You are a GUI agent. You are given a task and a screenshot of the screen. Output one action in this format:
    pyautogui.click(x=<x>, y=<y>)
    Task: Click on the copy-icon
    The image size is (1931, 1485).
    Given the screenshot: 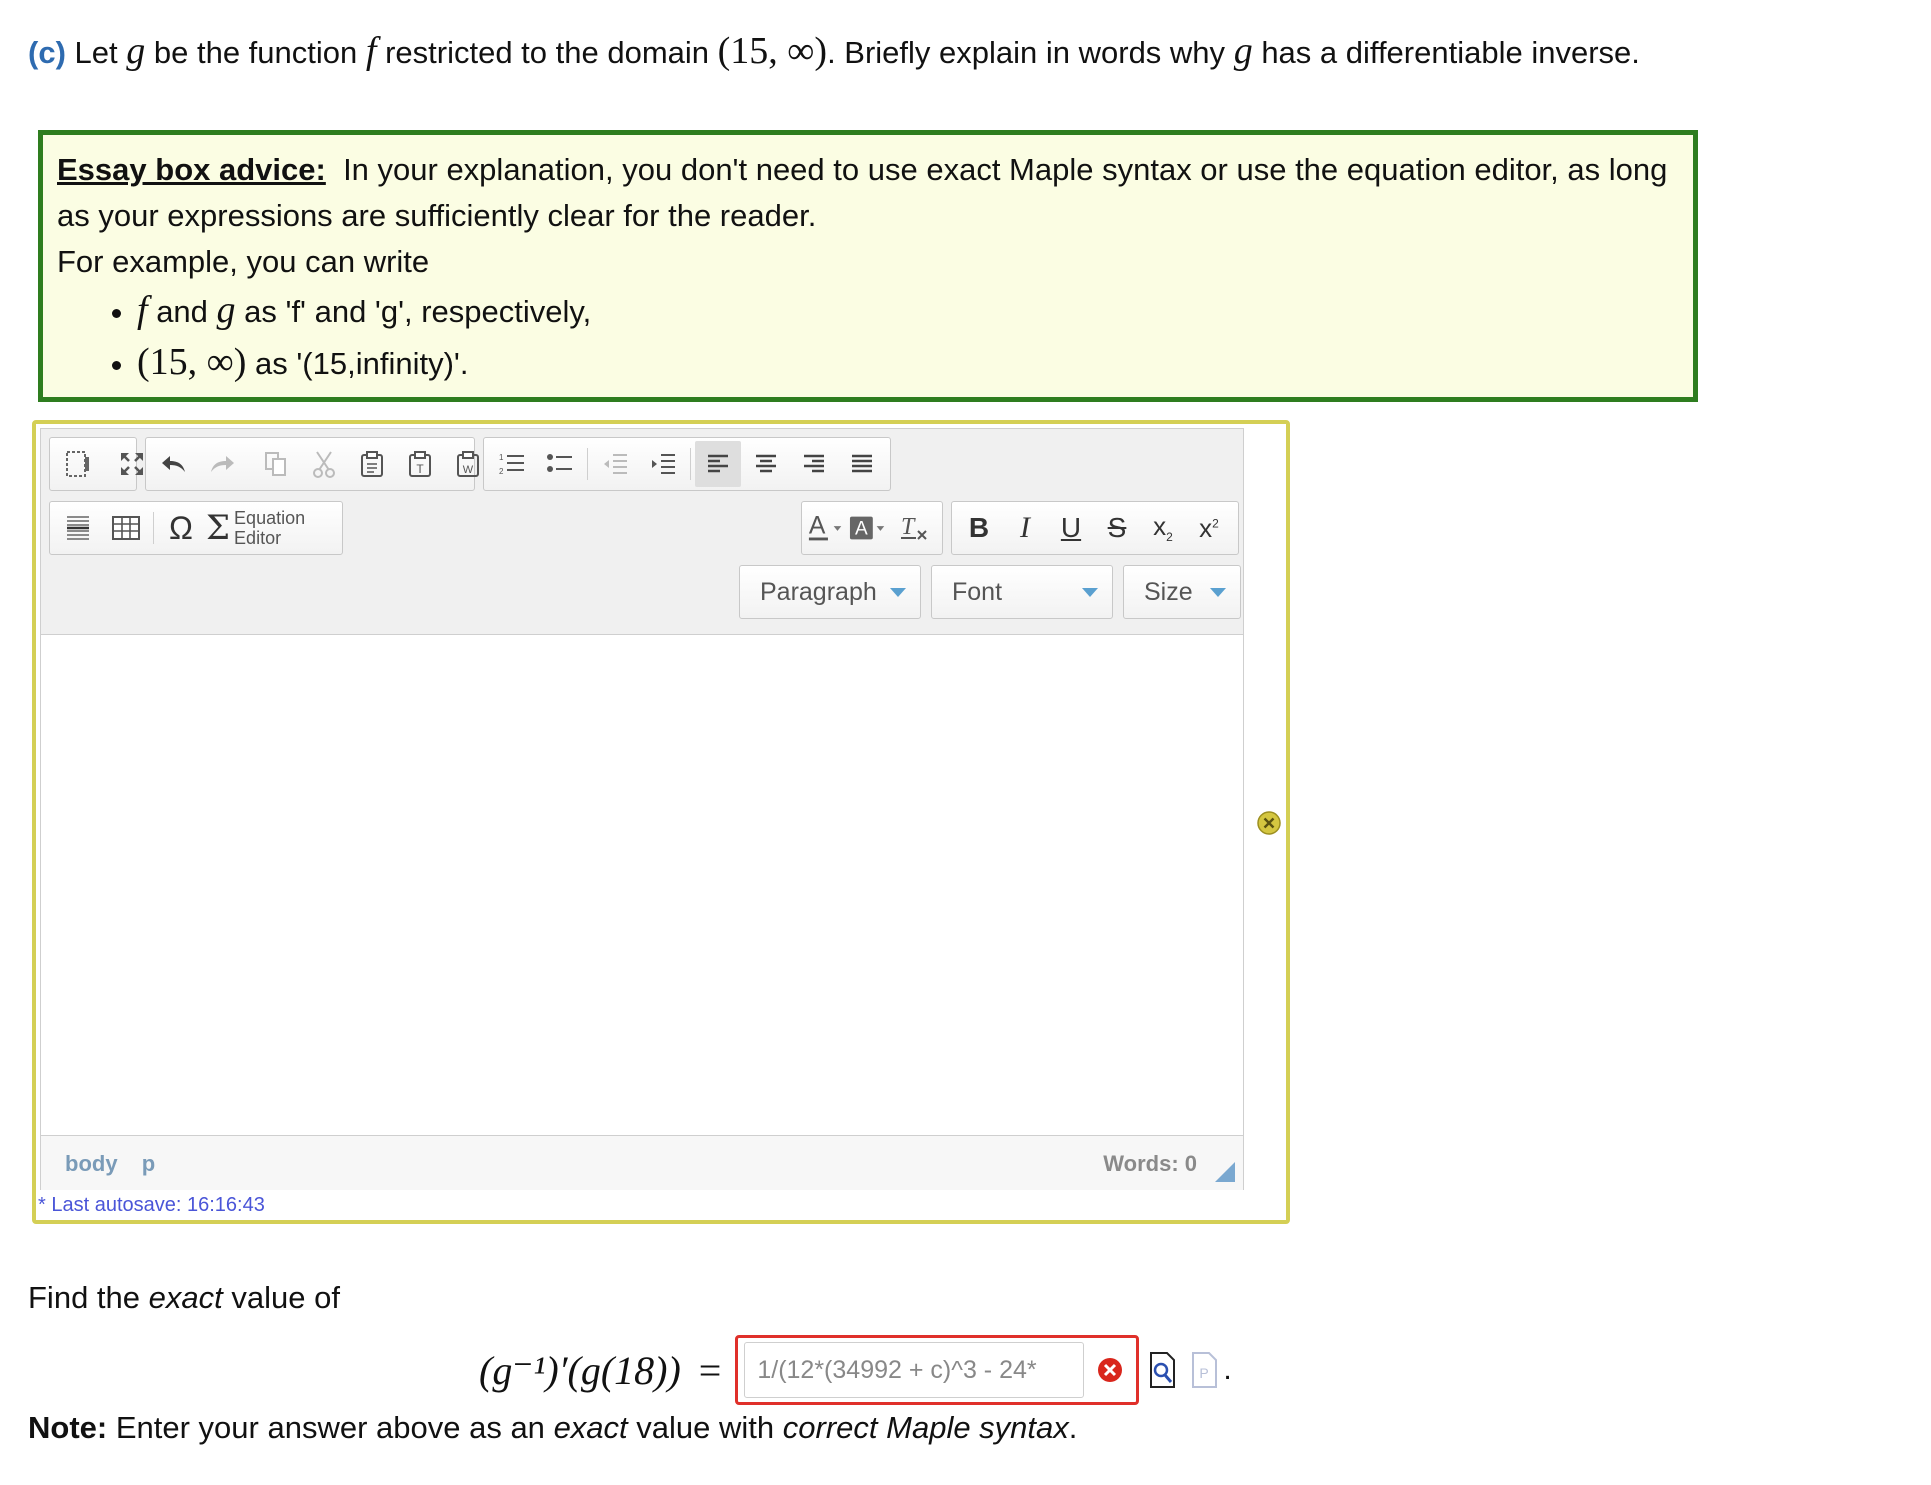 What is the action you would take?
    pyautogui.click(x=275, y=464)
    